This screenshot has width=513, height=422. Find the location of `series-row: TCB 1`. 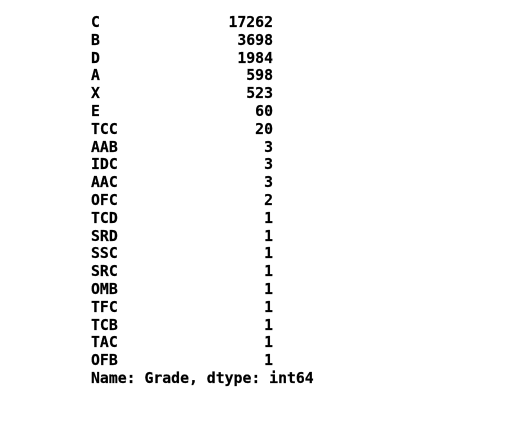

series-row: TCB 1 is located at coordinates (182, 325).